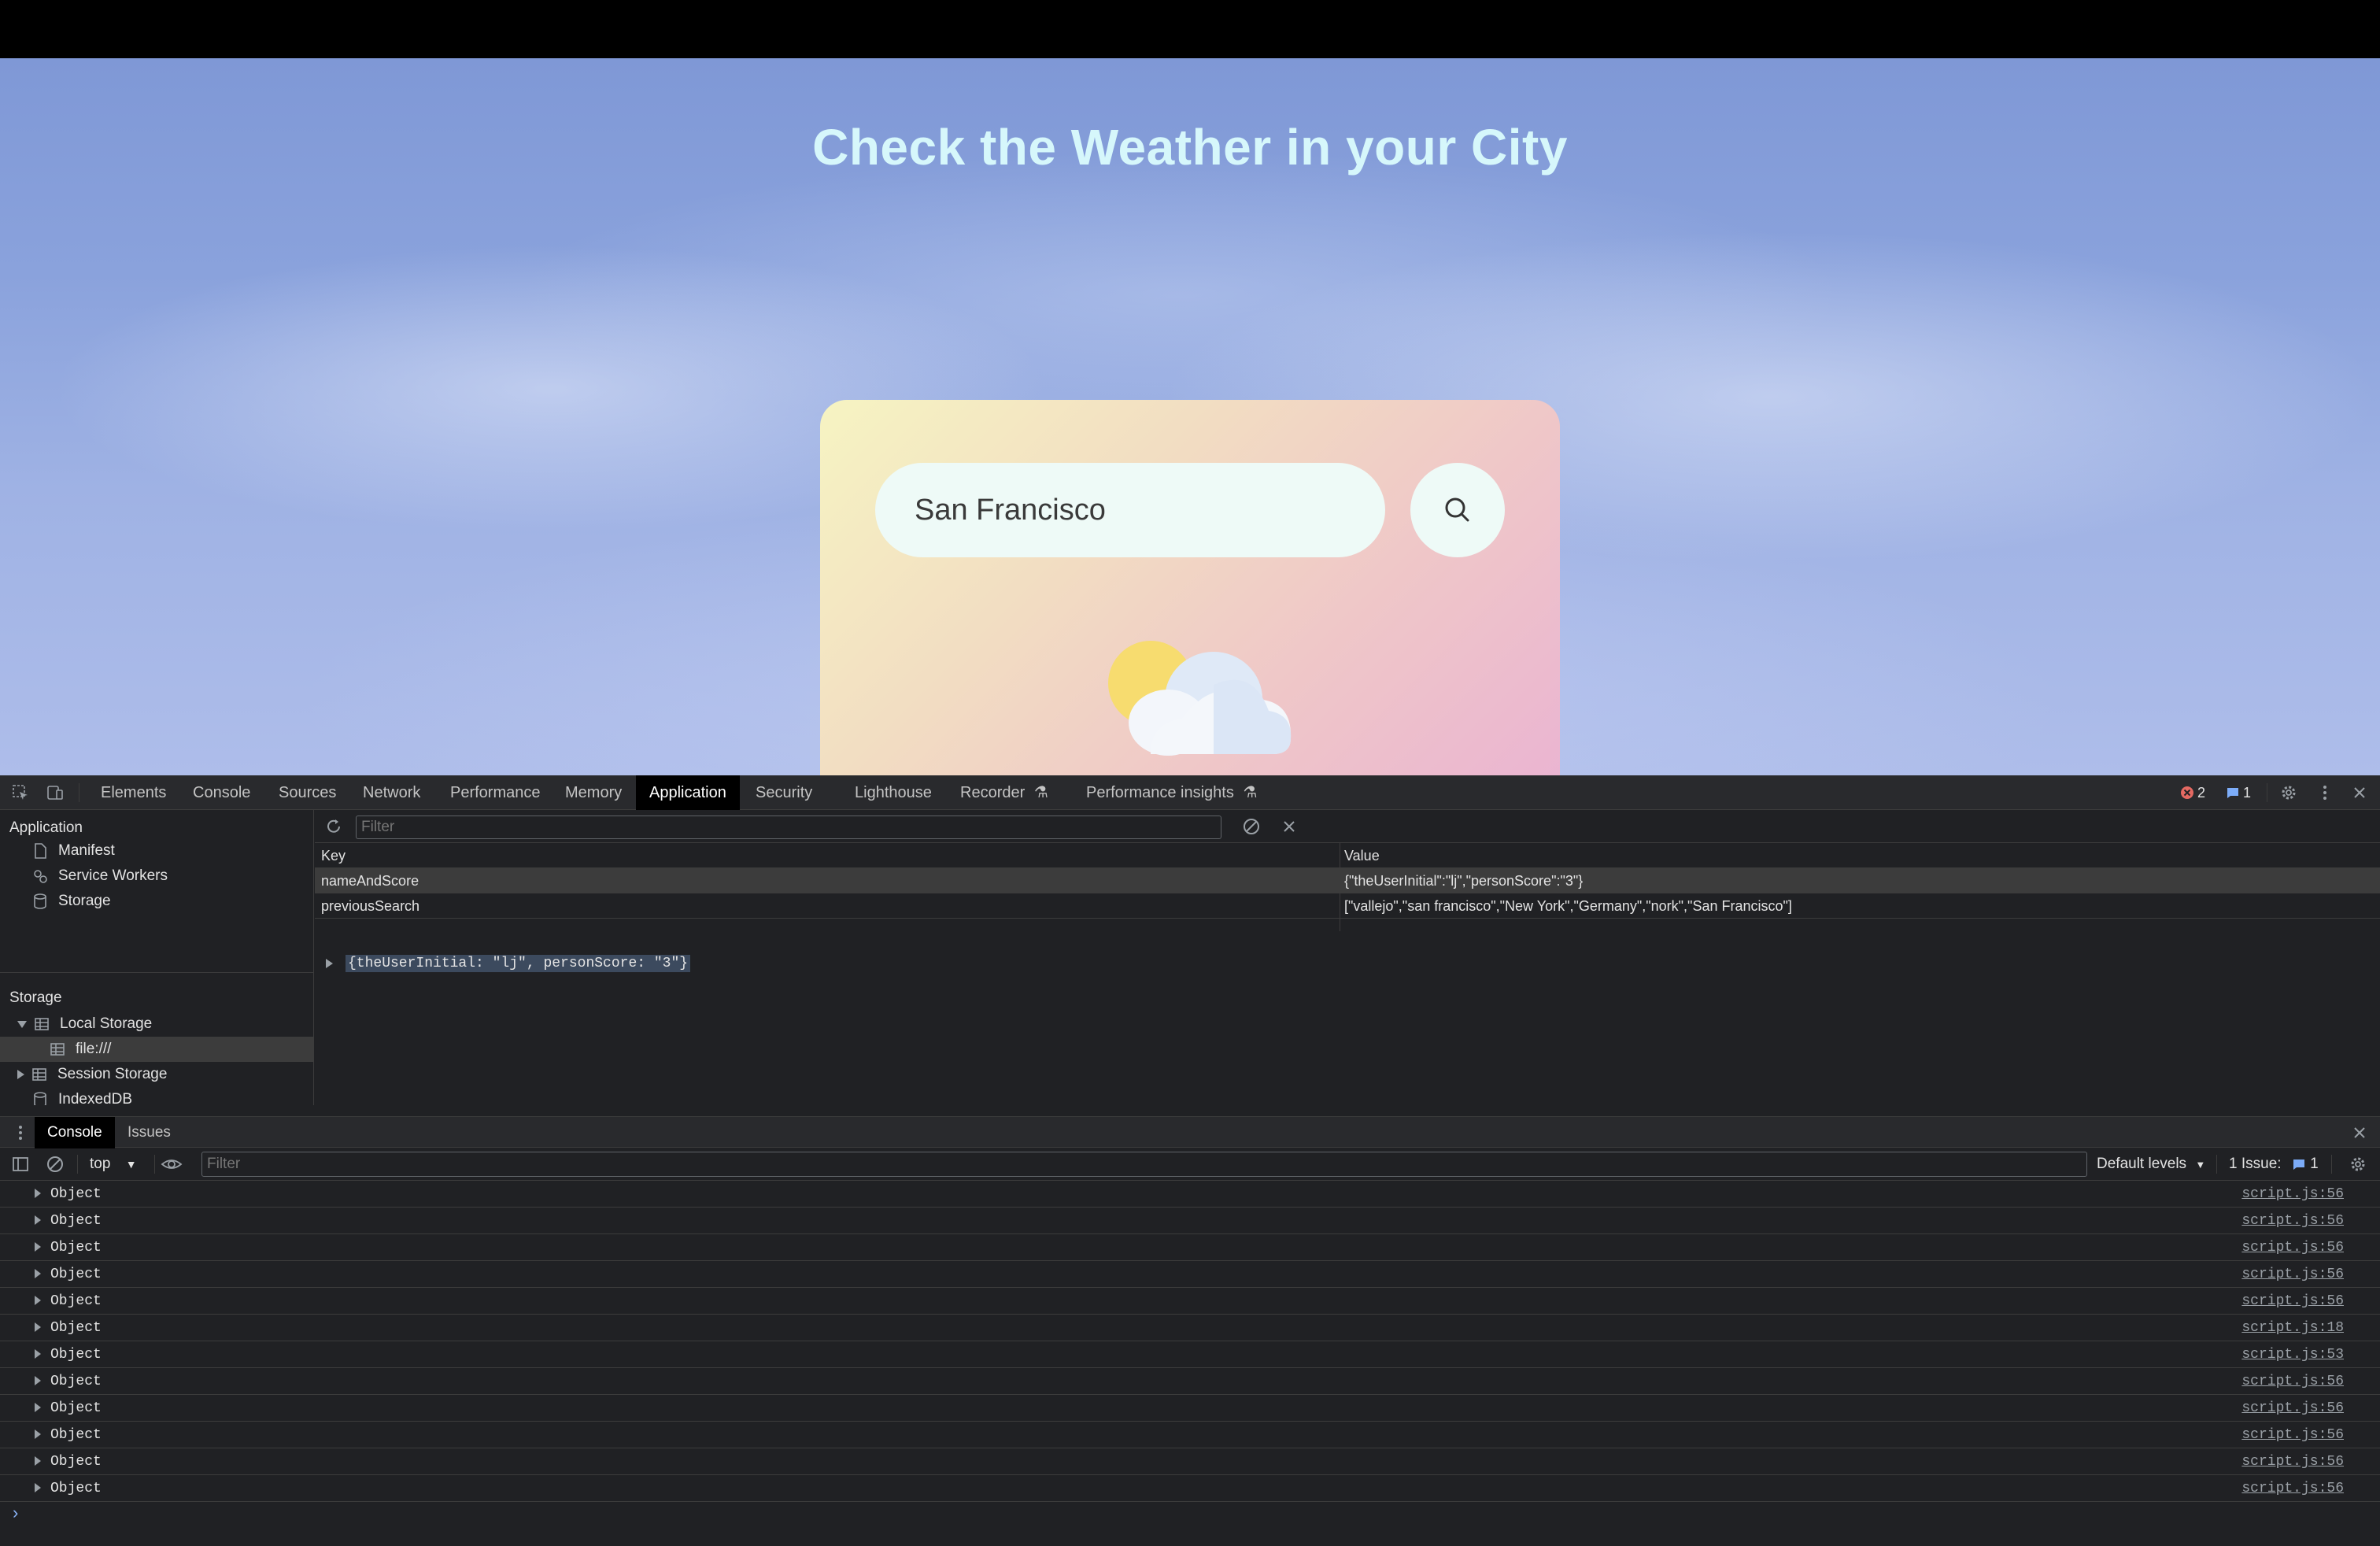  What do you see at coordinates (2238, 792) in the screenshot?
I see `messages-badge: 1` at bounding box center [2238, 792].